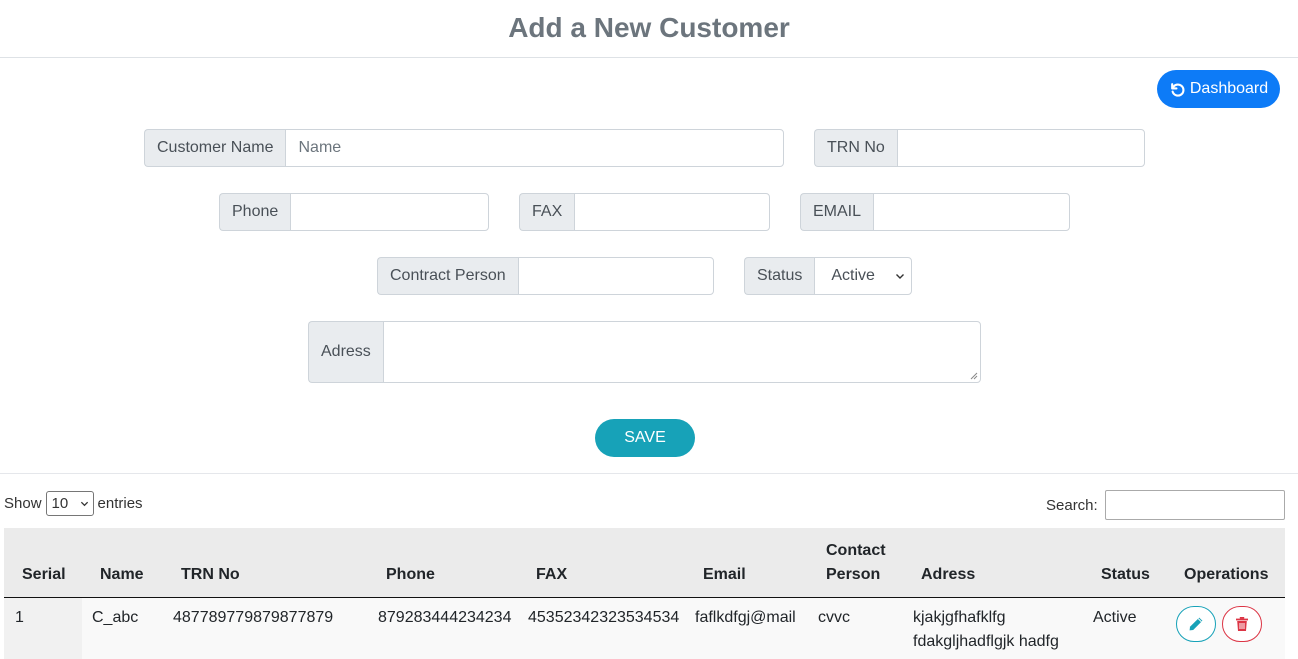  What do you see at coordinates (1226, 575) in the screenshot?
I see `header-operations: Operations` at bounding box center [1226, 575].